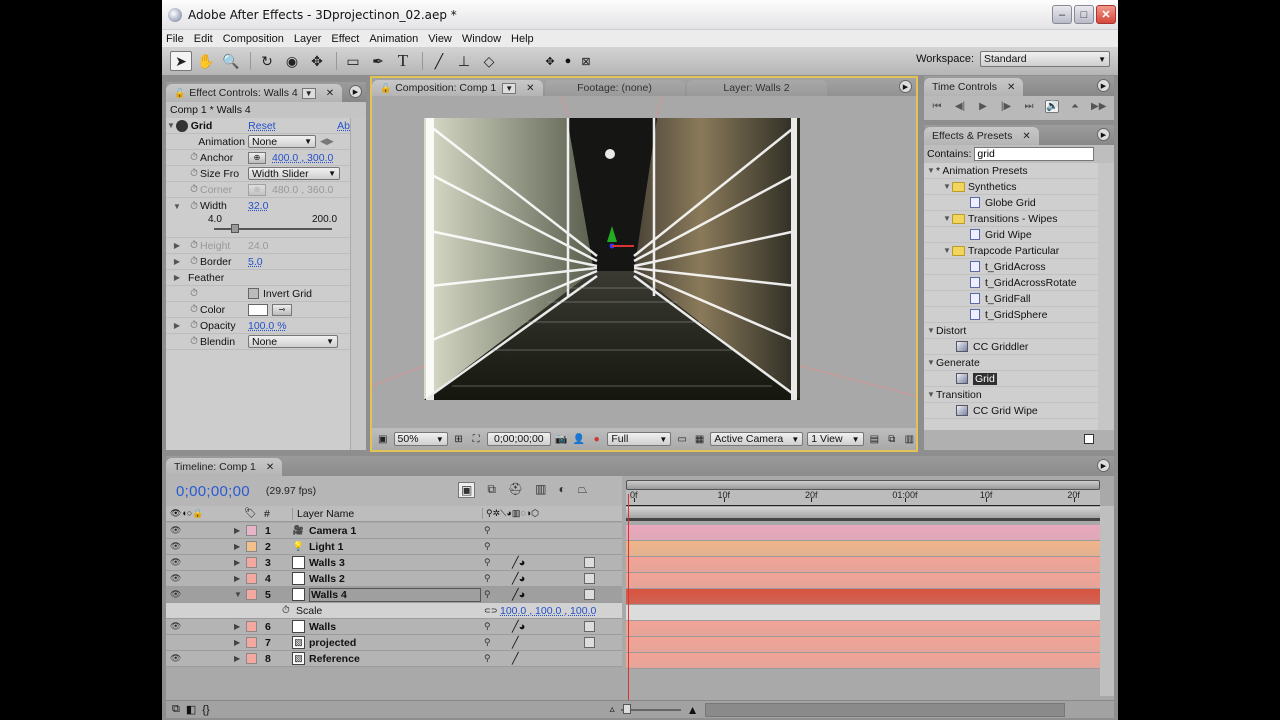 This screenshot has width=1280, height=720. I want to click on current-time-indicator, so click(628, 597).